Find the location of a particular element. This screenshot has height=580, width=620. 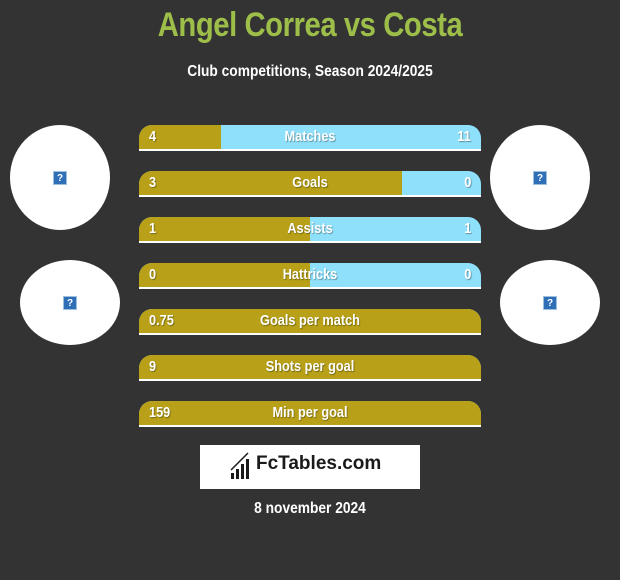

left-value: 9 is located at coordinates (153, 366).